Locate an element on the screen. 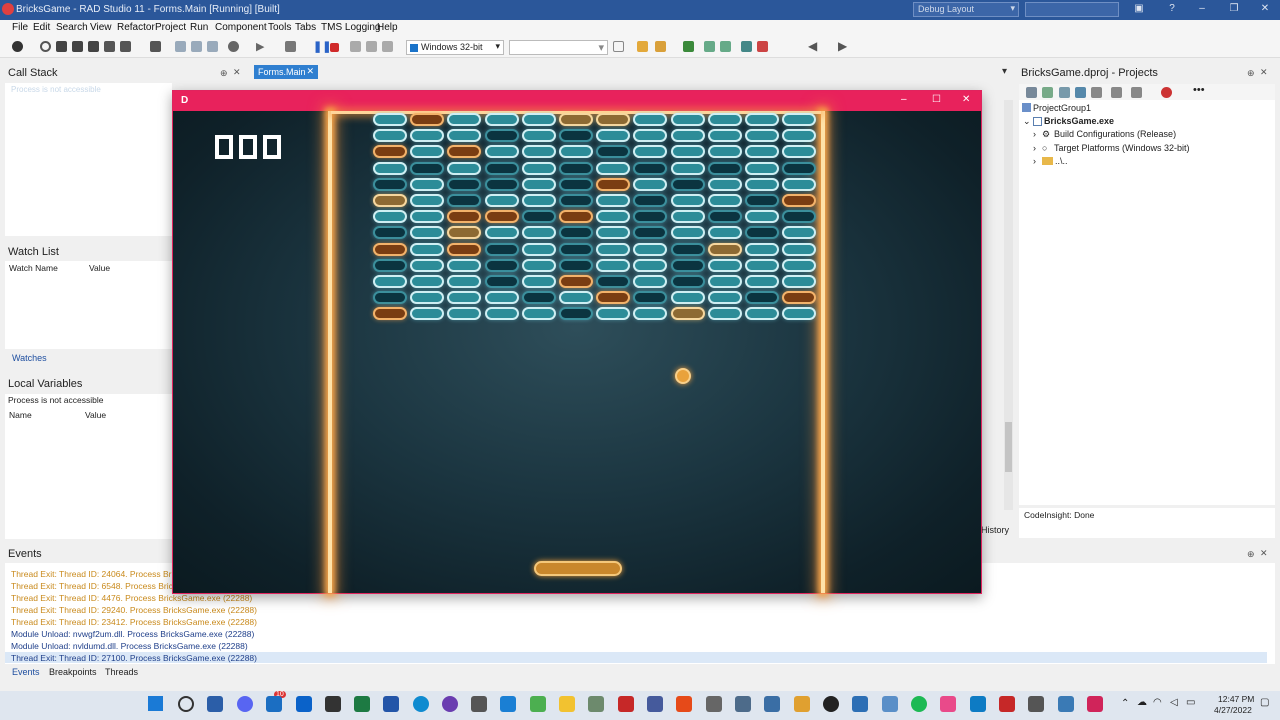 Image resolution: width=1280 pixels, height=720 pixels. menu-edit: Edit is located at coordinates (41, 27).